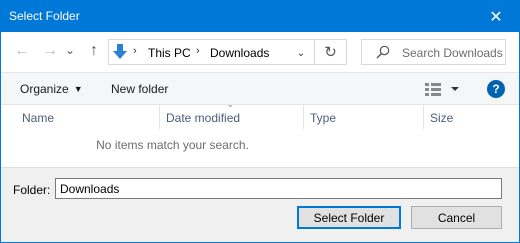  I want to click on column-name-label: Name, so click(38, 118).